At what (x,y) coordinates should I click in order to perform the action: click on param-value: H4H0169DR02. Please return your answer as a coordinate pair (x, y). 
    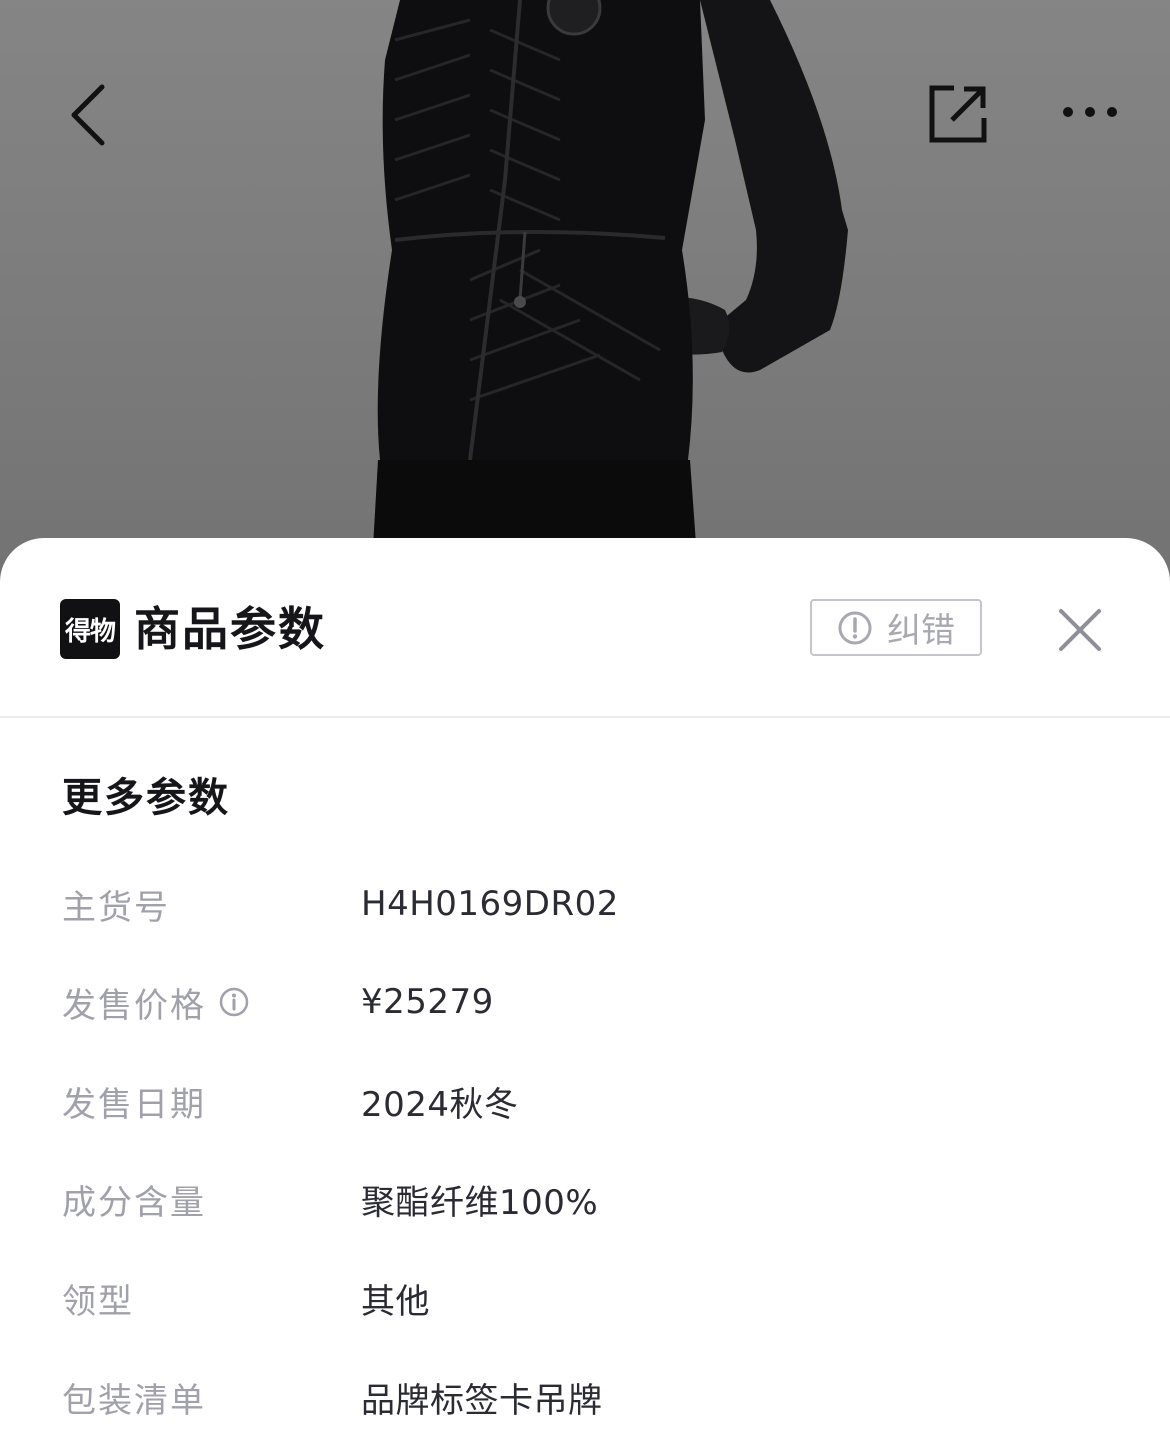
    Looking at the image, I should click on (490, 904).